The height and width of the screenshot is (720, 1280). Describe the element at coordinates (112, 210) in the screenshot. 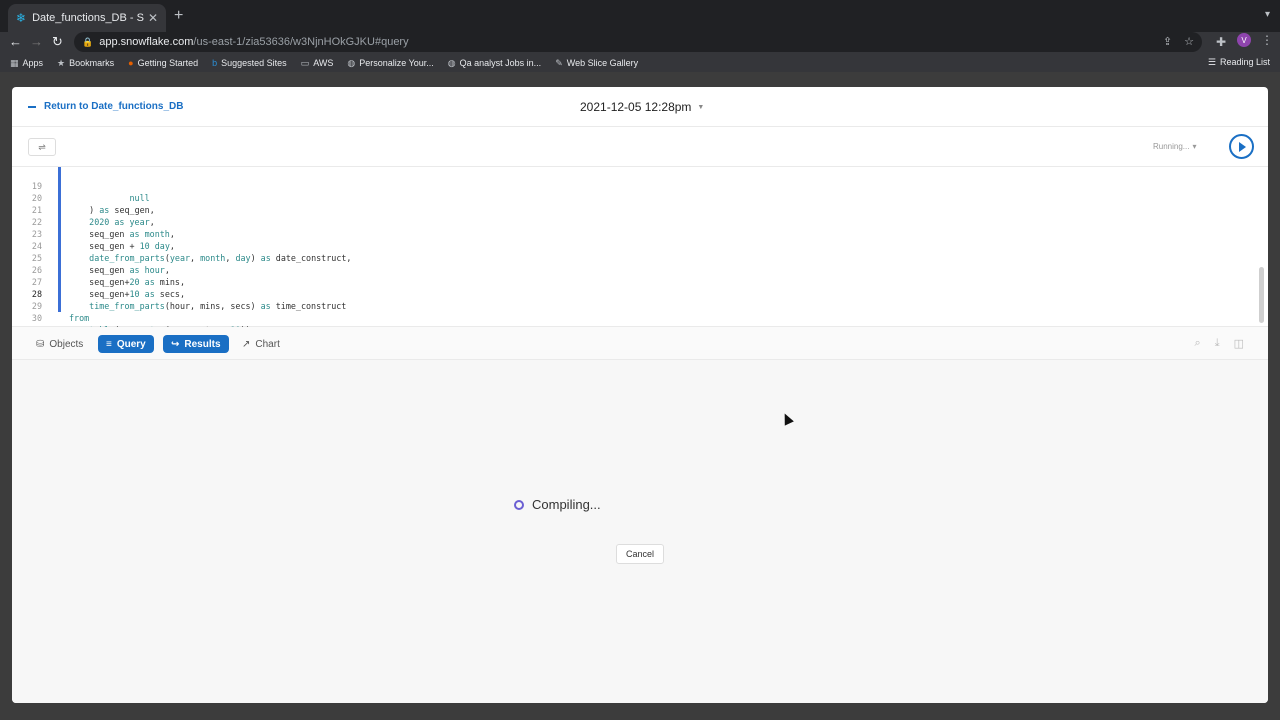

I see `code-text: ) as seq_gen,` at that location.